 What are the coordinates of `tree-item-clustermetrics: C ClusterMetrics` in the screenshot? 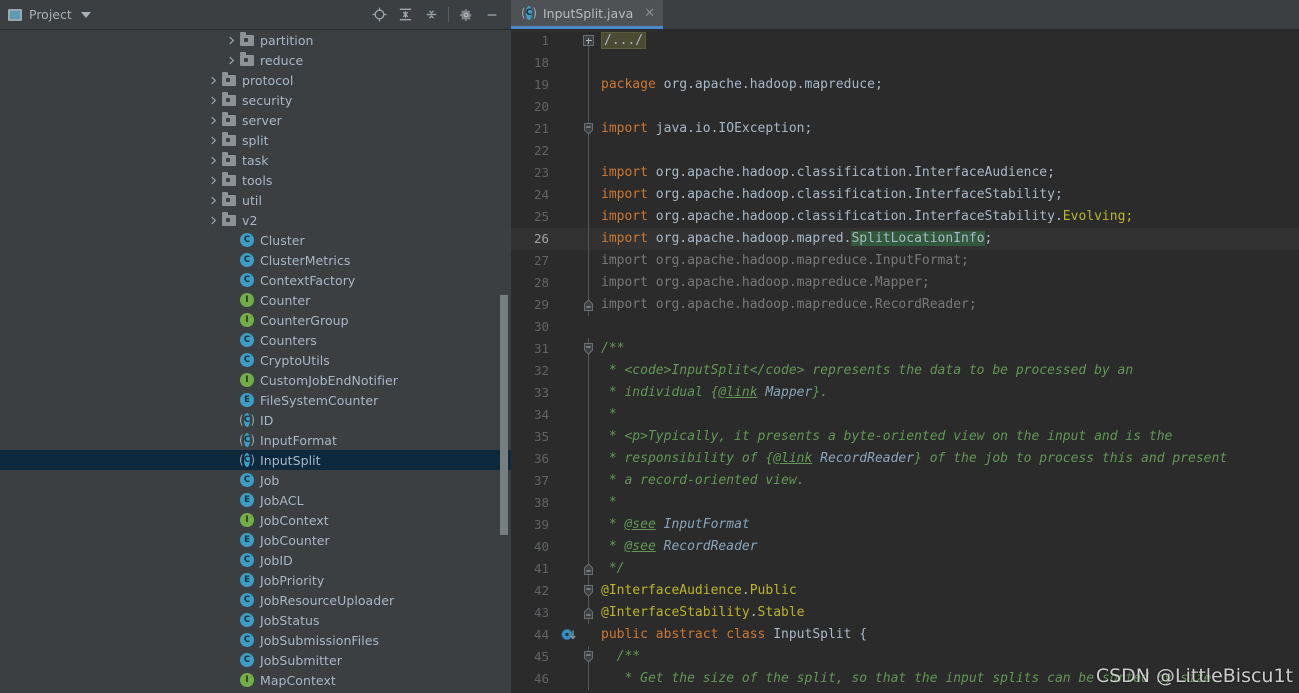 It's located at (255, 260).